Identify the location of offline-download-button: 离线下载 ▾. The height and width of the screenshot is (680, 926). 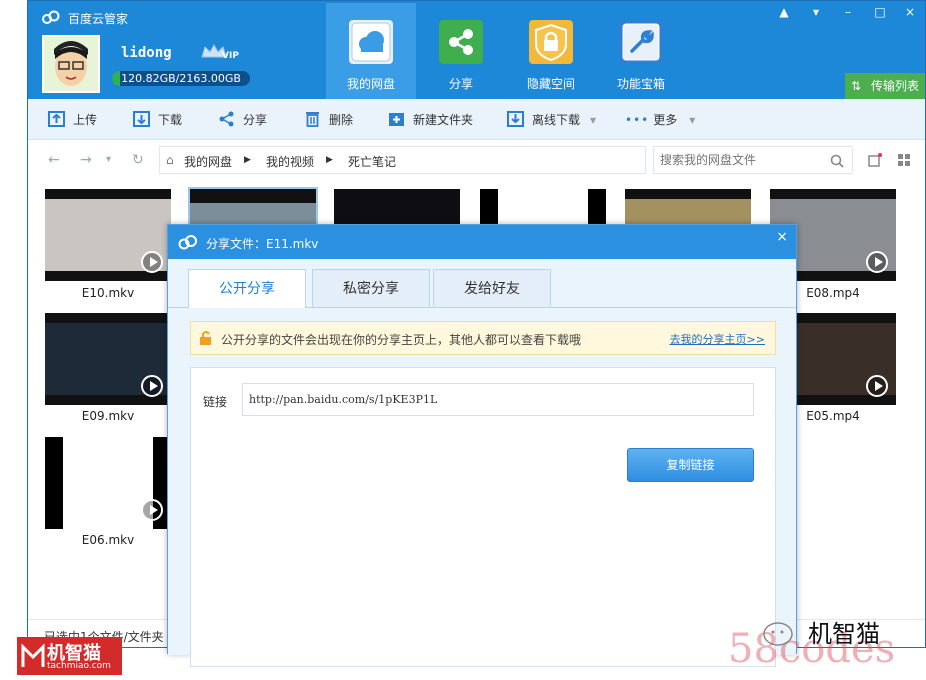
(551, 120).